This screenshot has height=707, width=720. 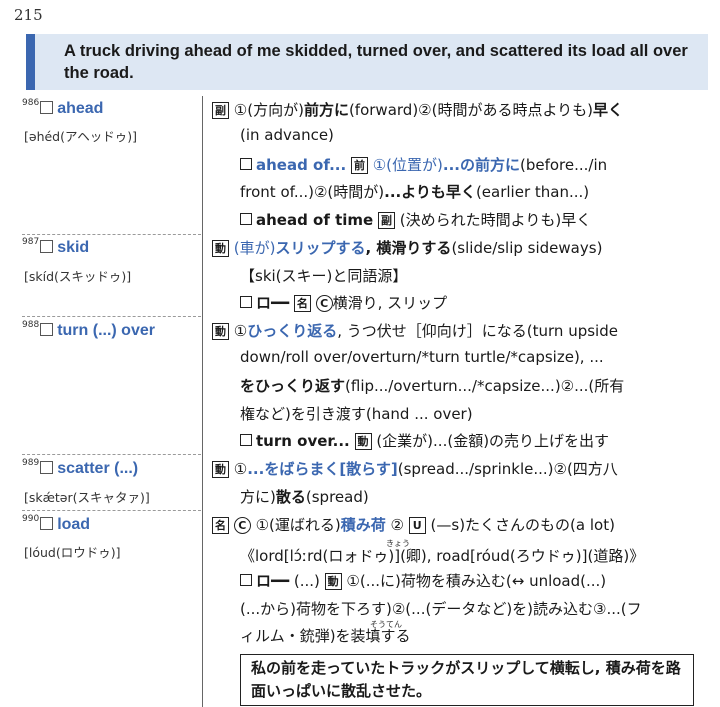 I want to click on entry-head-skid: 987 skid, so click(x=55, y=247).